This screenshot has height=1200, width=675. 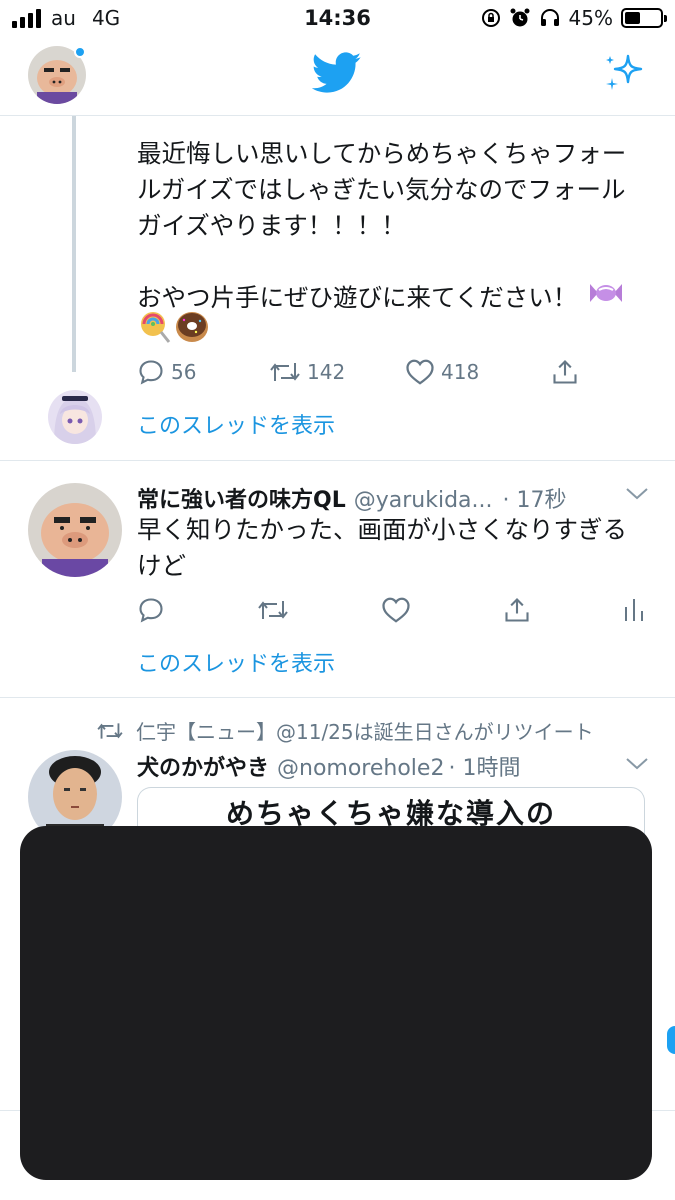 I want to click on orientation-lock-icon, so click(x=490, y=18).